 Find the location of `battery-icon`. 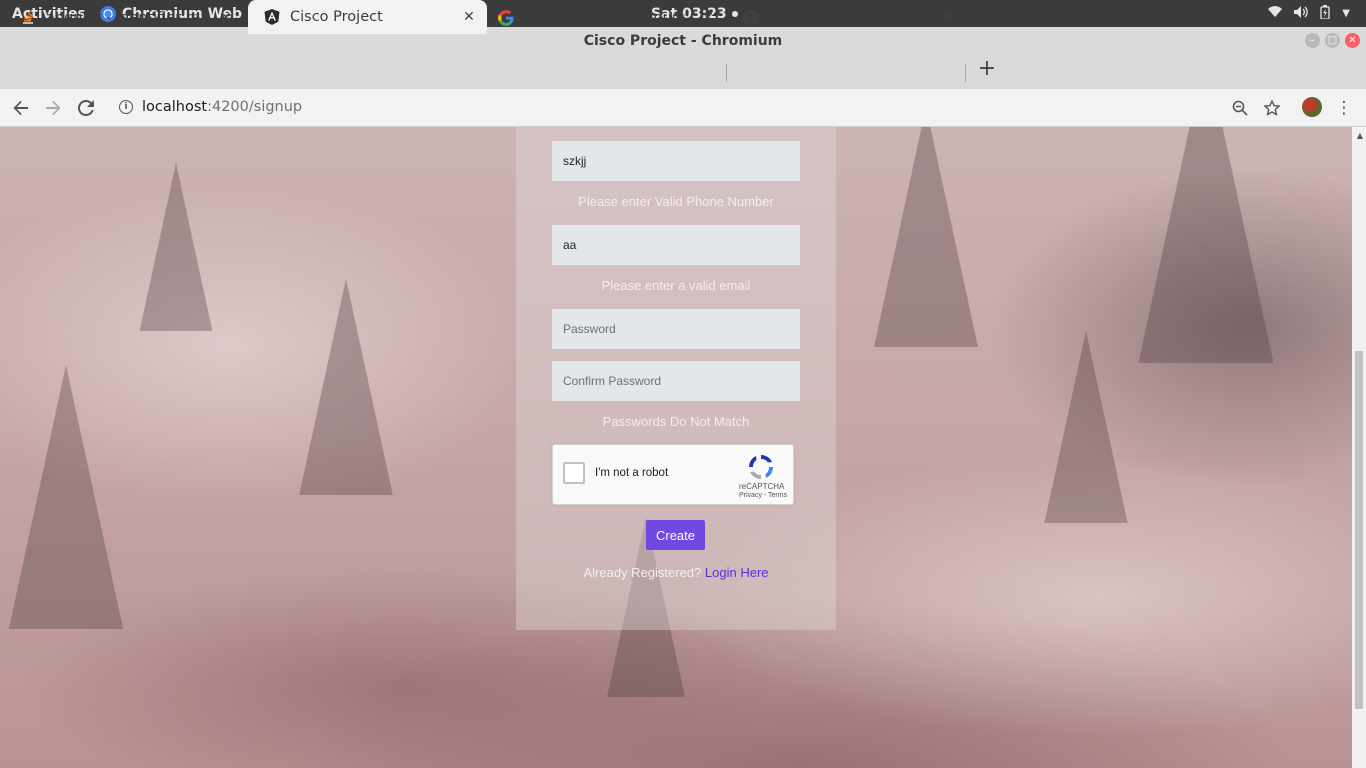

battery-icon is located at coordinates (1325, 13).